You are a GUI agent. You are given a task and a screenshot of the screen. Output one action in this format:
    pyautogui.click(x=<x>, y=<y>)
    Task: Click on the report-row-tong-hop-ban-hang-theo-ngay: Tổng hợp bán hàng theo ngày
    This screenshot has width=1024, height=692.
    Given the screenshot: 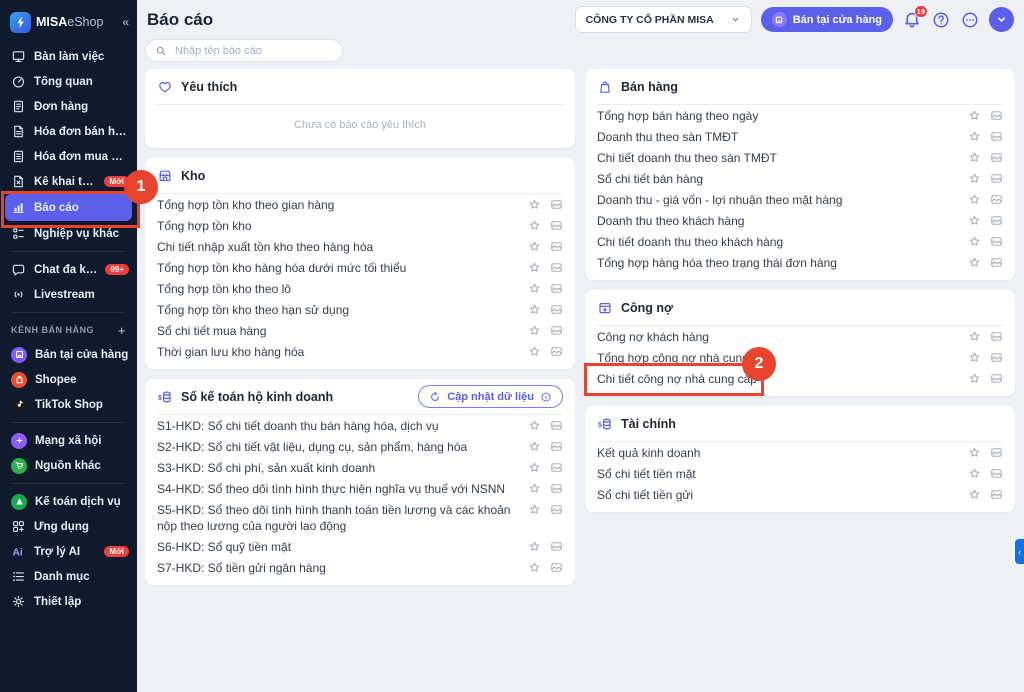 What is the action you would take?
    pyautogui.click(x=800, y=115)
    